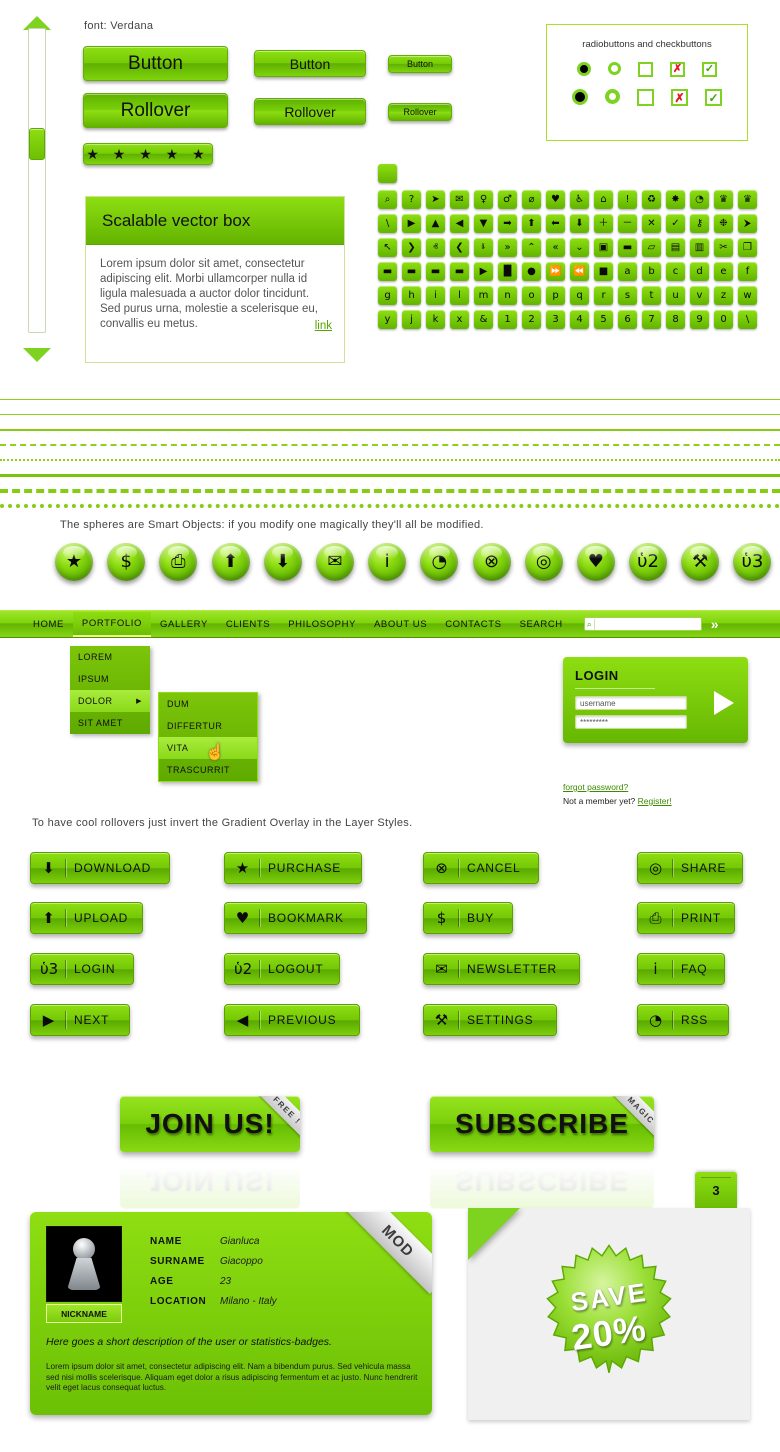  I want to click on menu-item-differtur: DIFFERTUR, so click(208, 726).